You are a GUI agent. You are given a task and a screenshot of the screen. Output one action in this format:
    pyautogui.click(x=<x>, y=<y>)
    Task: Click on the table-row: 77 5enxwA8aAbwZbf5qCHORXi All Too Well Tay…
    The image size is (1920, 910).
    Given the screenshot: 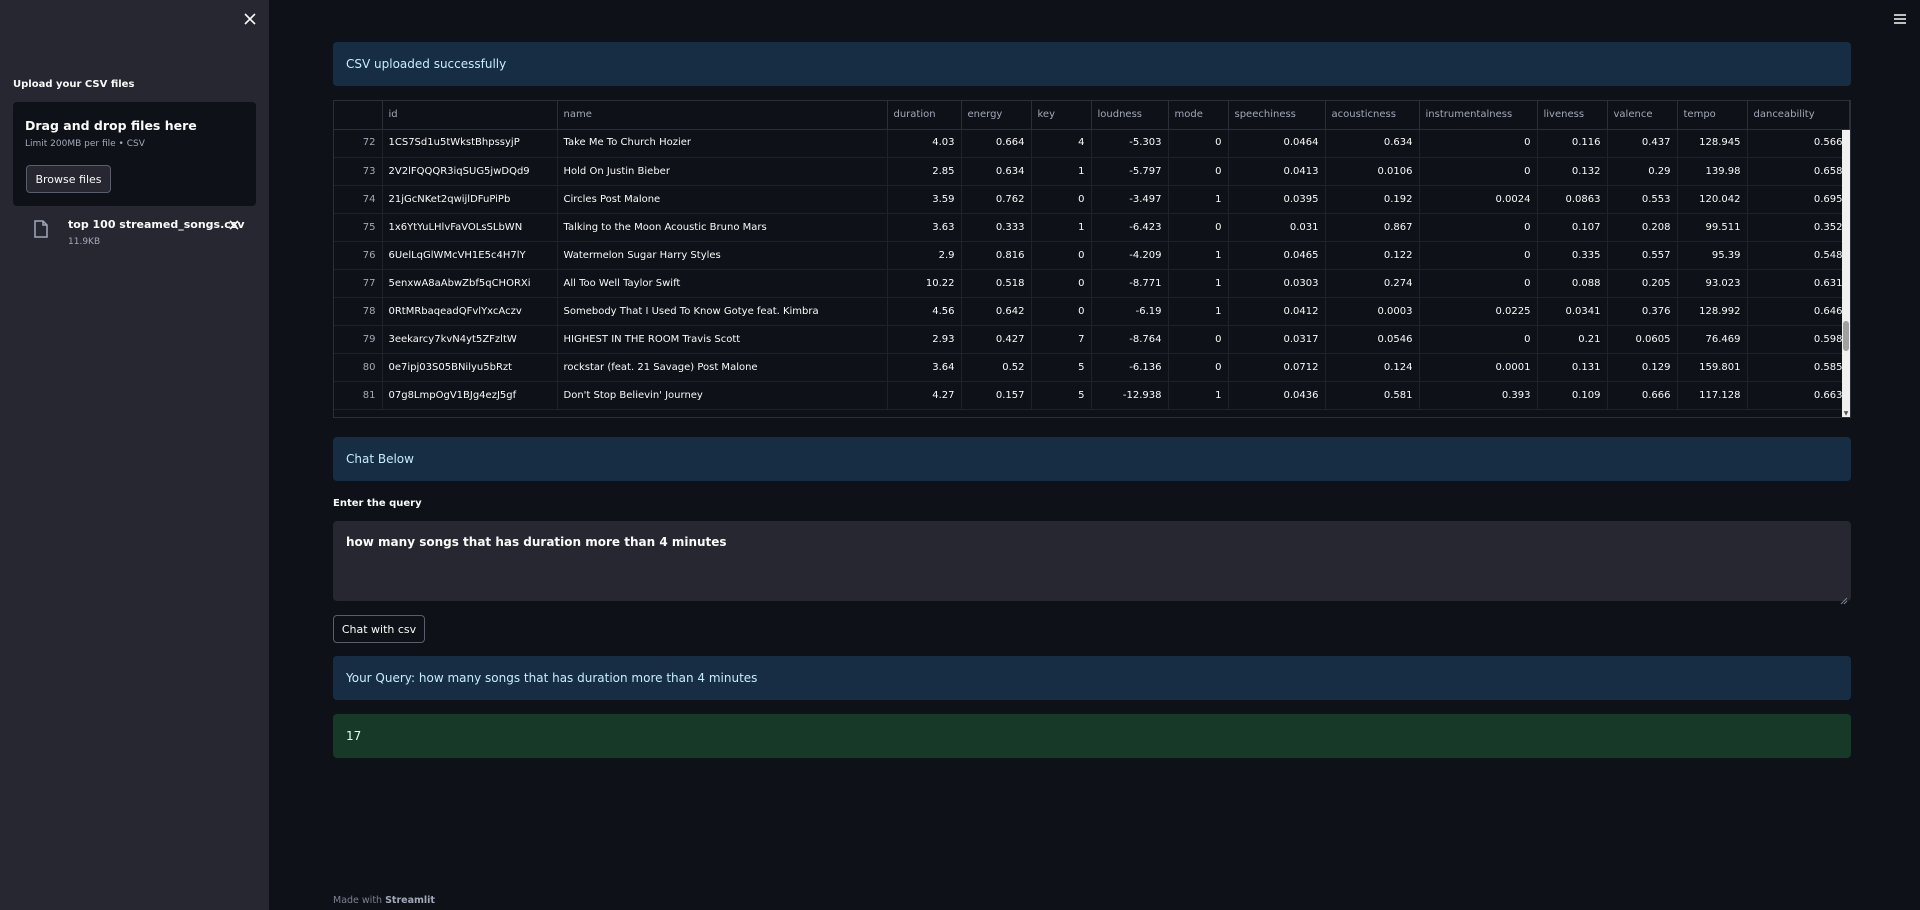 What is the action you would take?
    pyautogui.click(x=1092, y=283)
    